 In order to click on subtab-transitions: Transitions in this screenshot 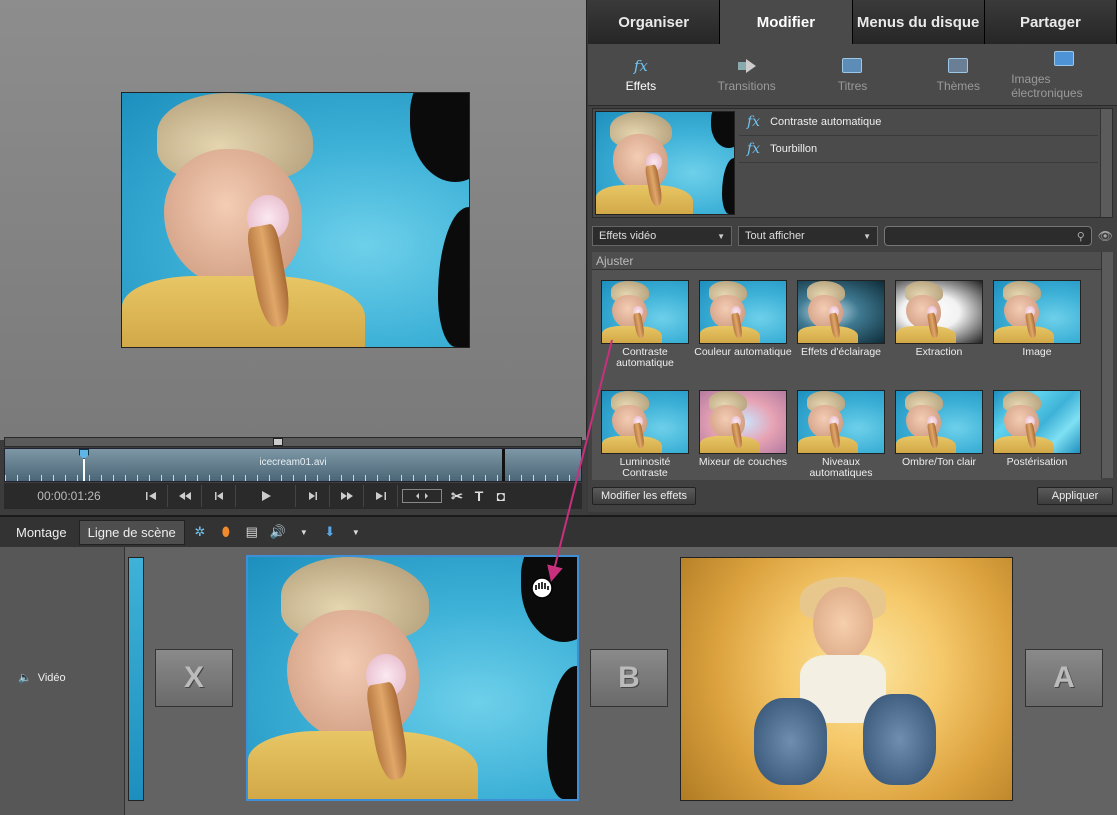, I will do `click(747, 74)`.